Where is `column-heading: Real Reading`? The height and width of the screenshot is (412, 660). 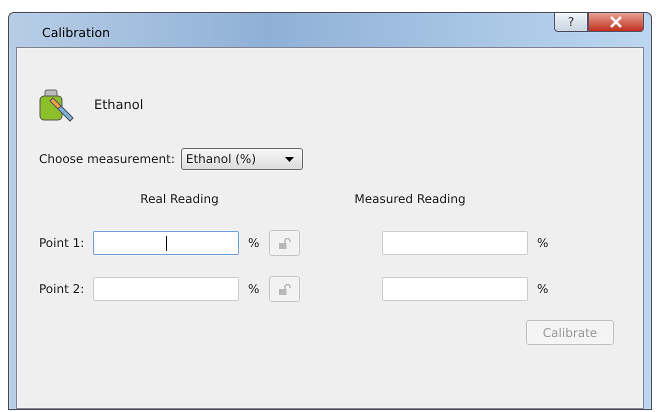 column-heading: Real Reading is located at coordinates (179, 199).